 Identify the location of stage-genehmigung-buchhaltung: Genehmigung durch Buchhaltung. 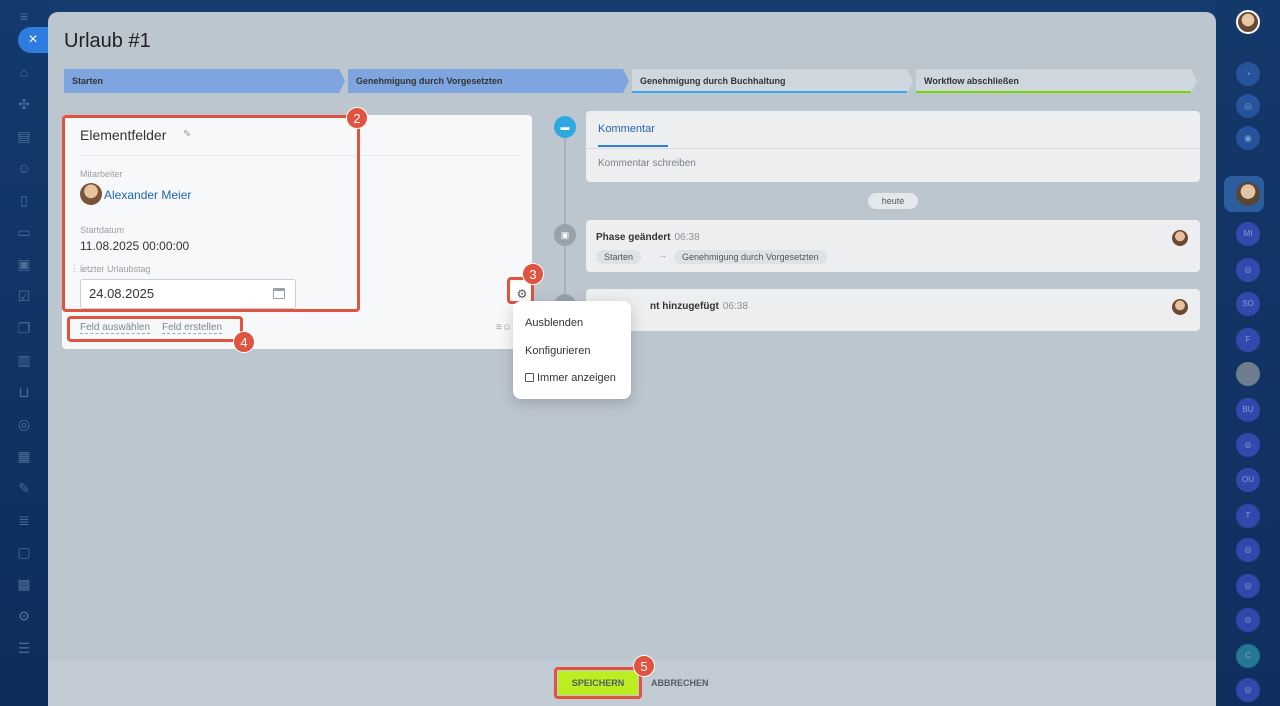
(772, 81).